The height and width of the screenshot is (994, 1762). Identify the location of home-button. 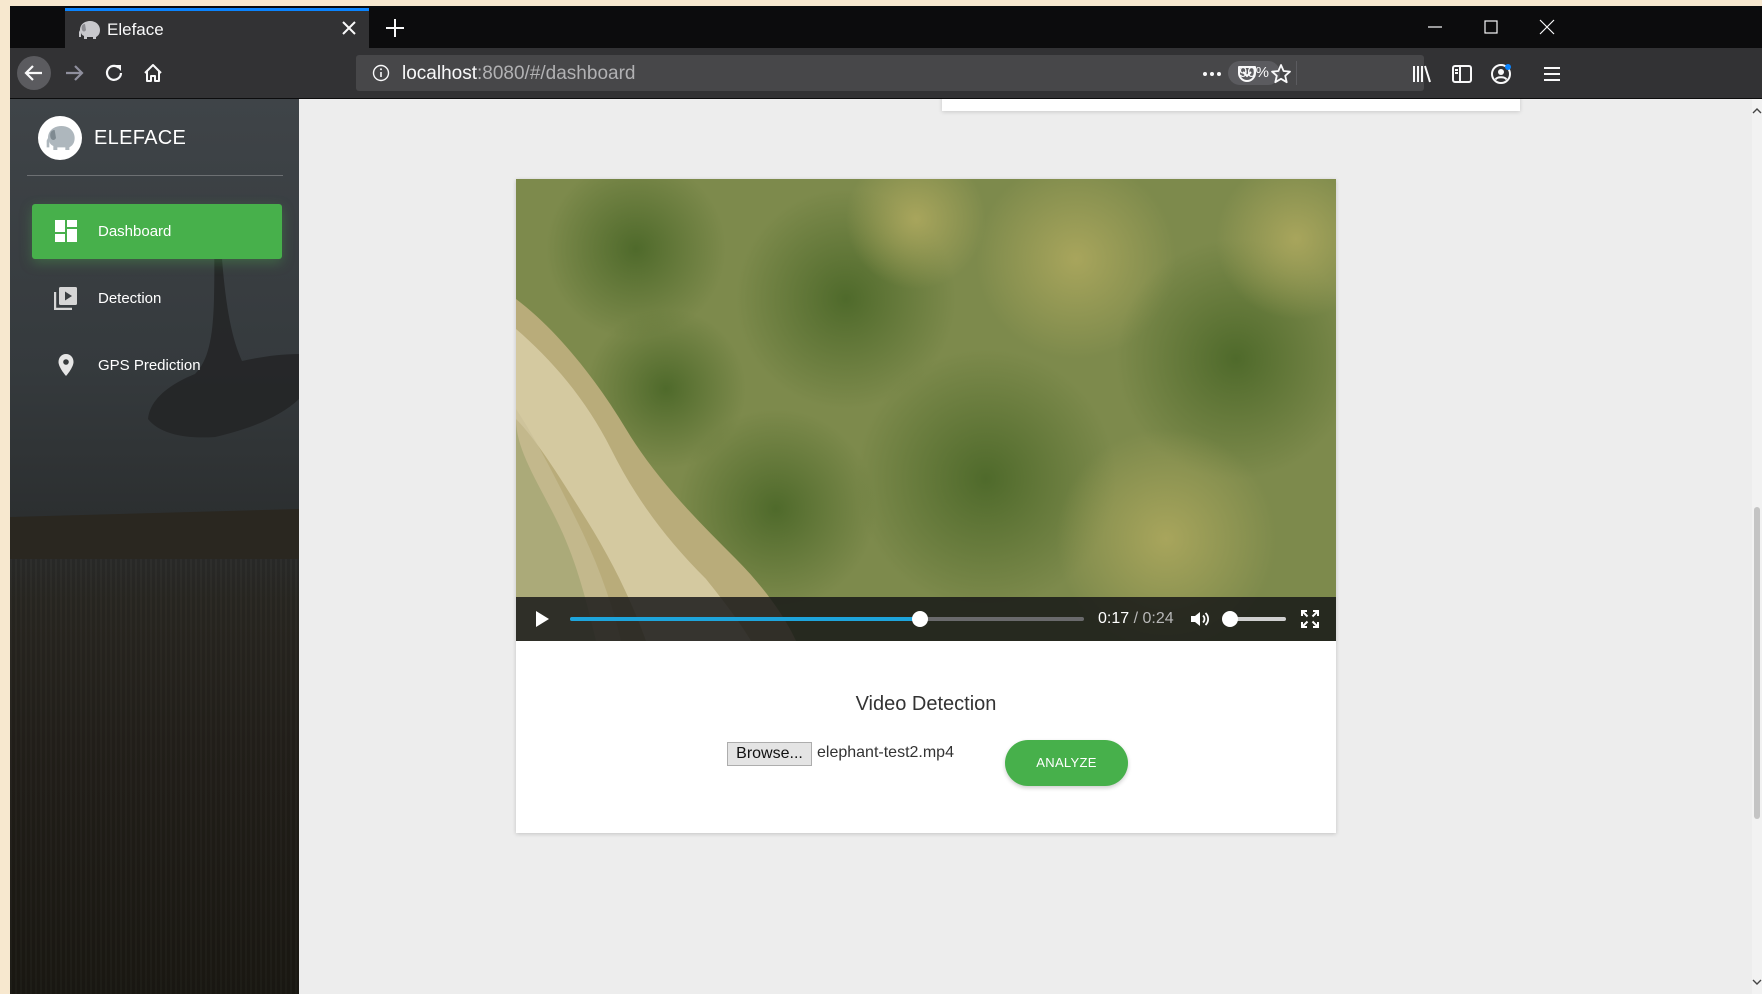
(153, 73).